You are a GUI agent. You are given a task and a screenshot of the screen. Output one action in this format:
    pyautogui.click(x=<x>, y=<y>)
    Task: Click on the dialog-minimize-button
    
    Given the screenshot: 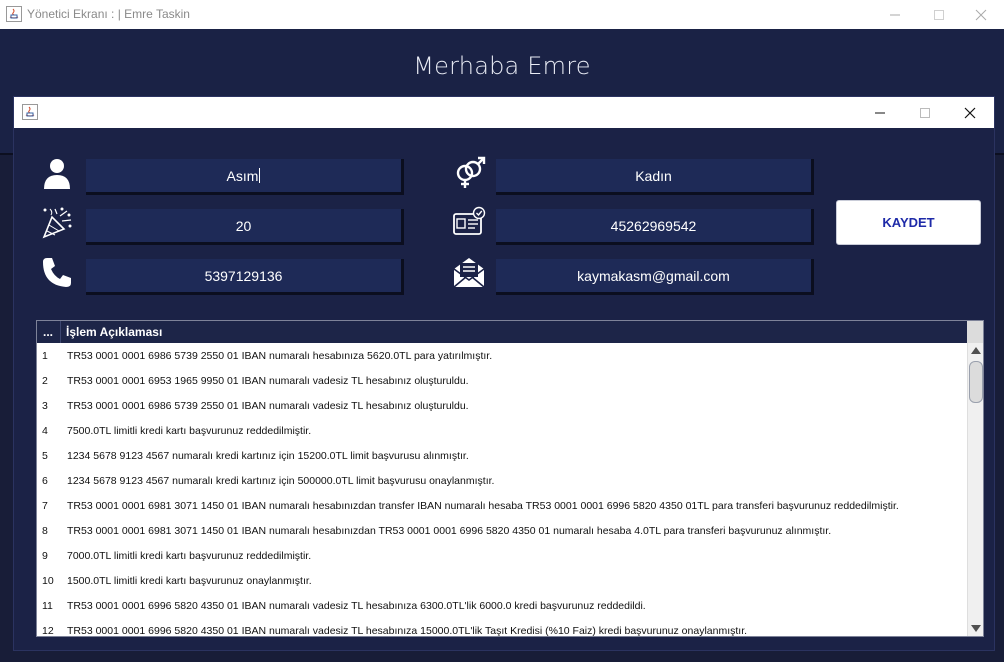 What is the action you would take?
    pyautogui.click(x=880, y=112)
    